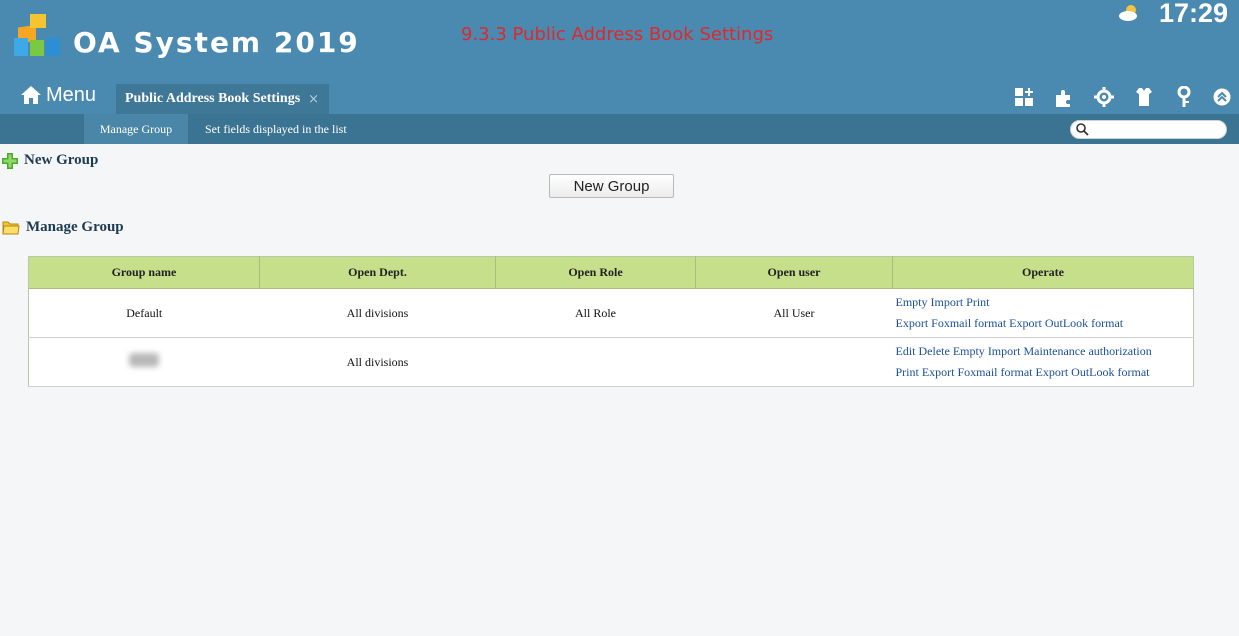  Describe the element at coordinates (276, 129) in the screenshot. I see `subnav-item-set-fields: Set fields displayed in the list` at that location.